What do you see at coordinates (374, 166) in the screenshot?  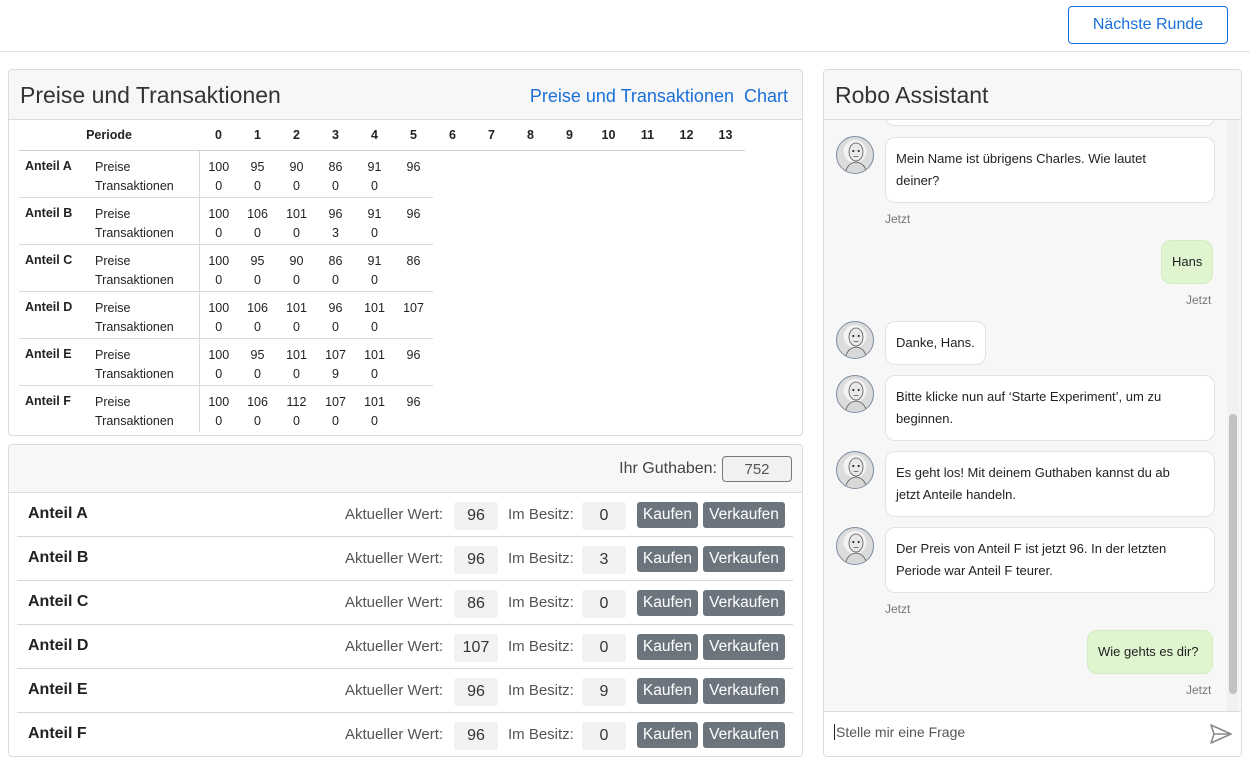 I see `price-value: 91` at bounding box center [374, 166].